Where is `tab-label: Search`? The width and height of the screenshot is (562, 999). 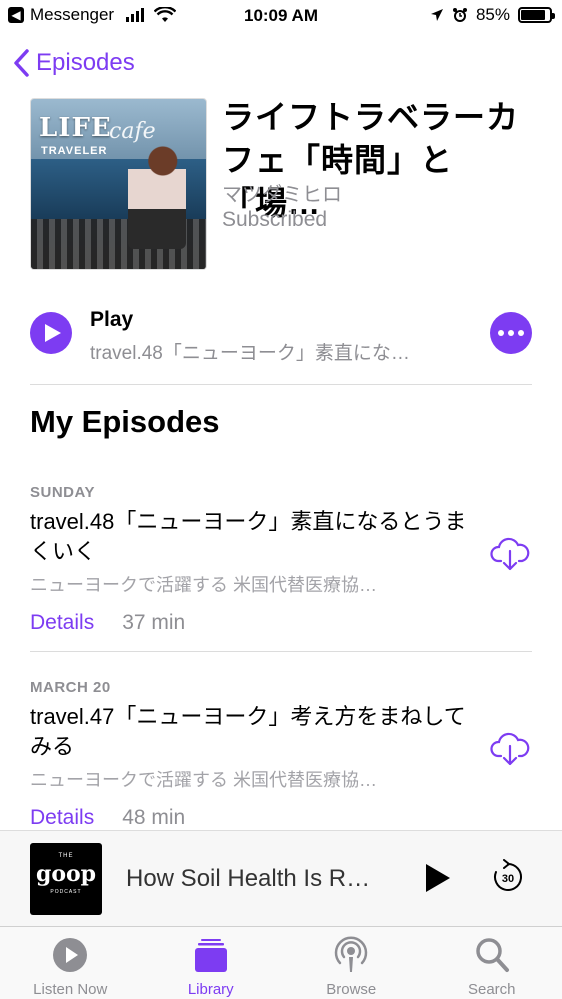 tab-label: Search is located at coordinates (491, 989).